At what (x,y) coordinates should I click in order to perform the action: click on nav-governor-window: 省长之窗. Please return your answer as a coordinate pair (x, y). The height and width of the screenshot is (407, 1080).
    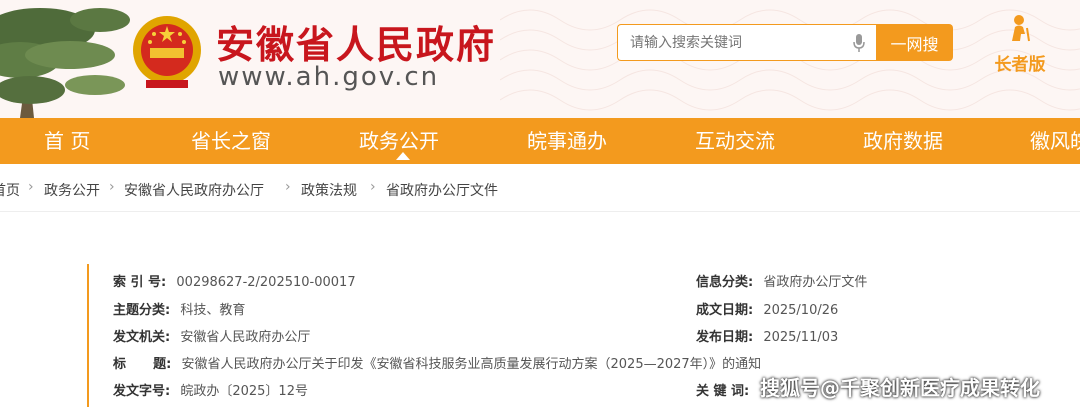
    Looking at the image, I should click on (231, 141).